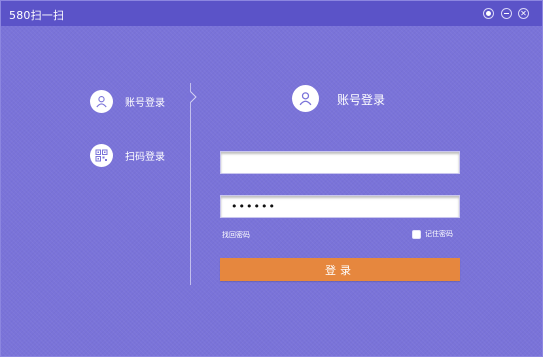 The image size is (543, 357). What do you see at coordinates (361, 100) in the screenshot?
I see `form-title: 账号登录` at bounding box center [361, 100].